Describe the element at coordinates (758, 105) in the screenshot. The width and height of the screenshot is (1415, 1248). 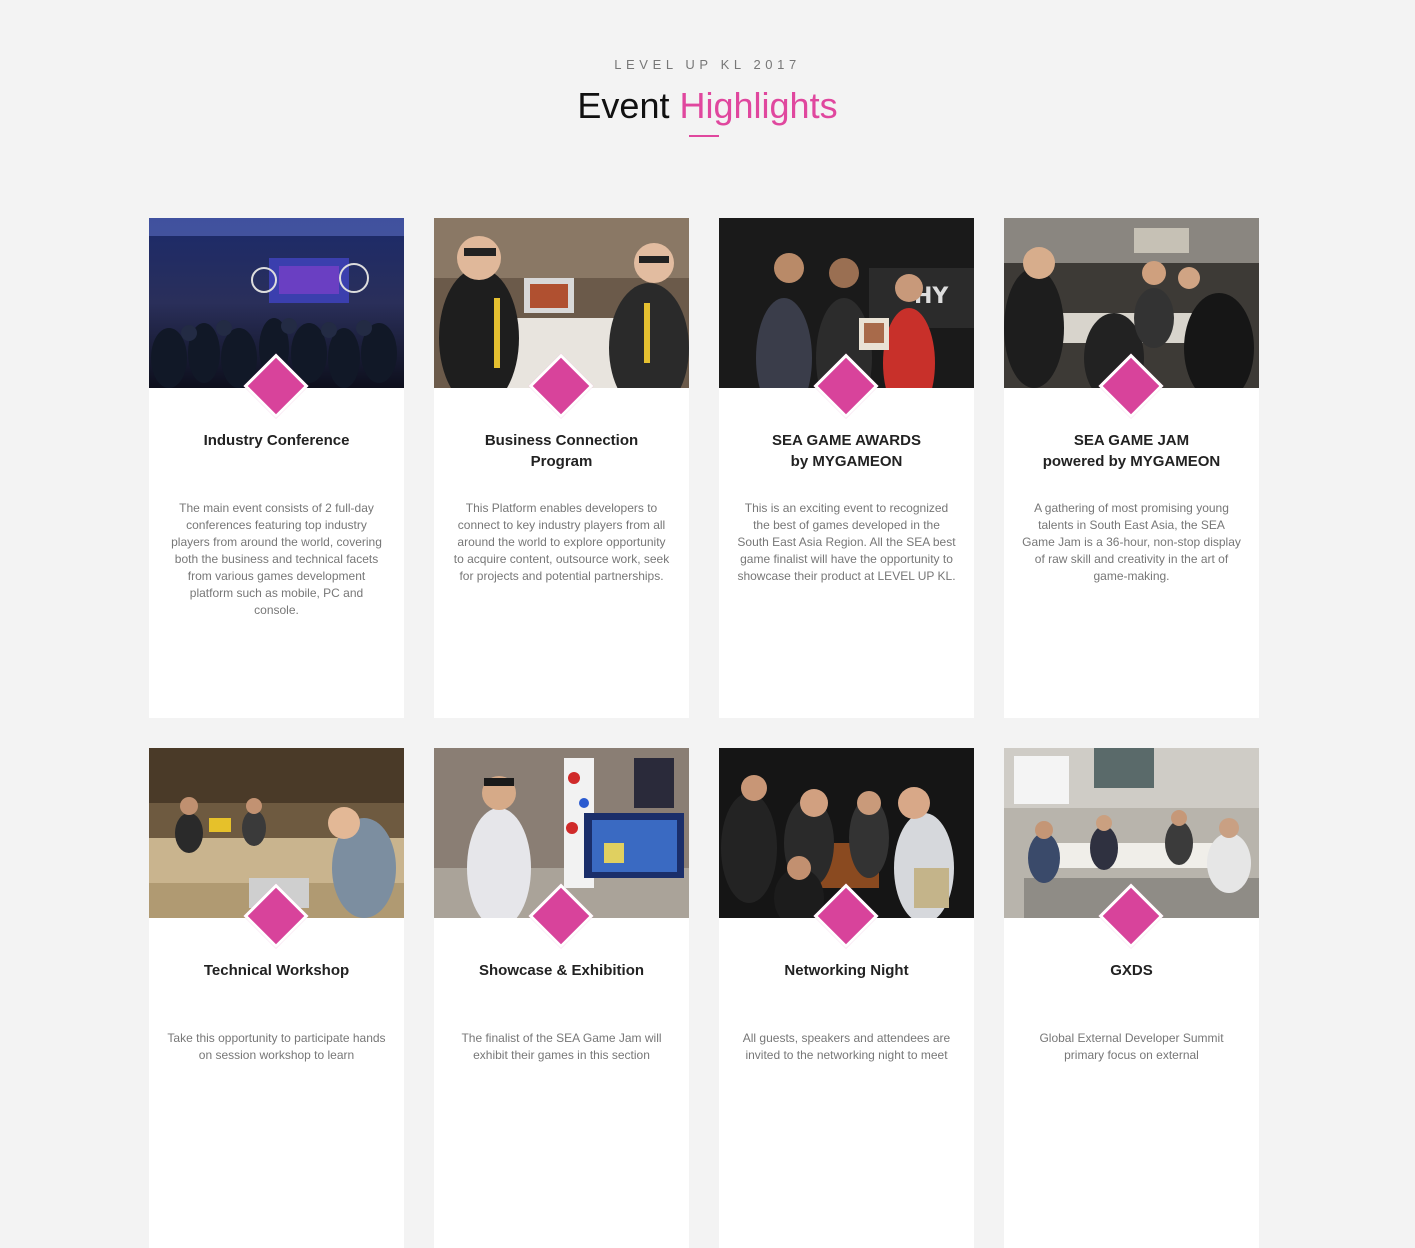
I see `title-part-2-accent: Highlights` at that location.